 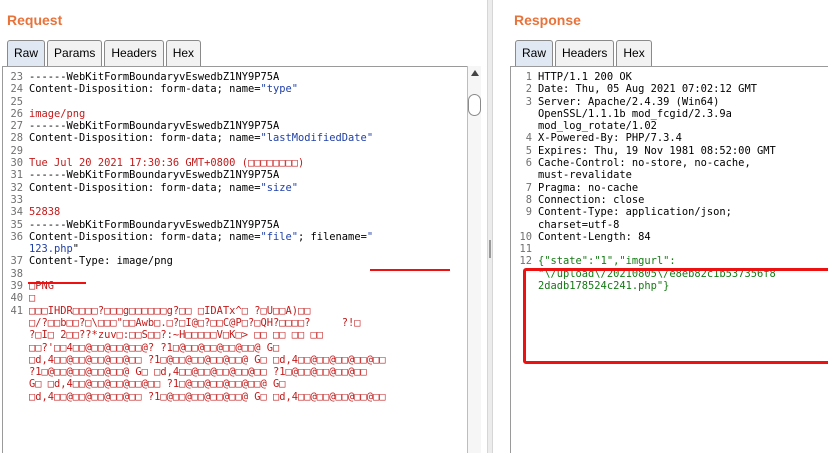 What do you see at coordinates (57, 114) in the screenshot?
I see `line-code: image/png` at bounding box center [57, 114].